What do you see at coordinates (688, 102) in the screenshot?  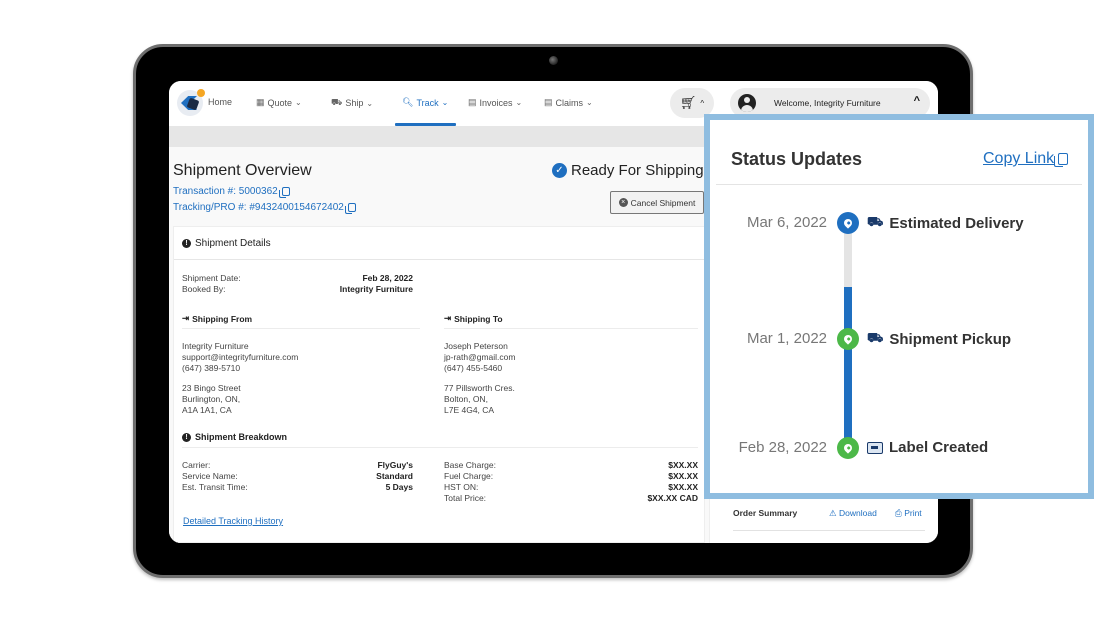 I see `cart-icon: 🛒︎` at bounding box center [688, 102].